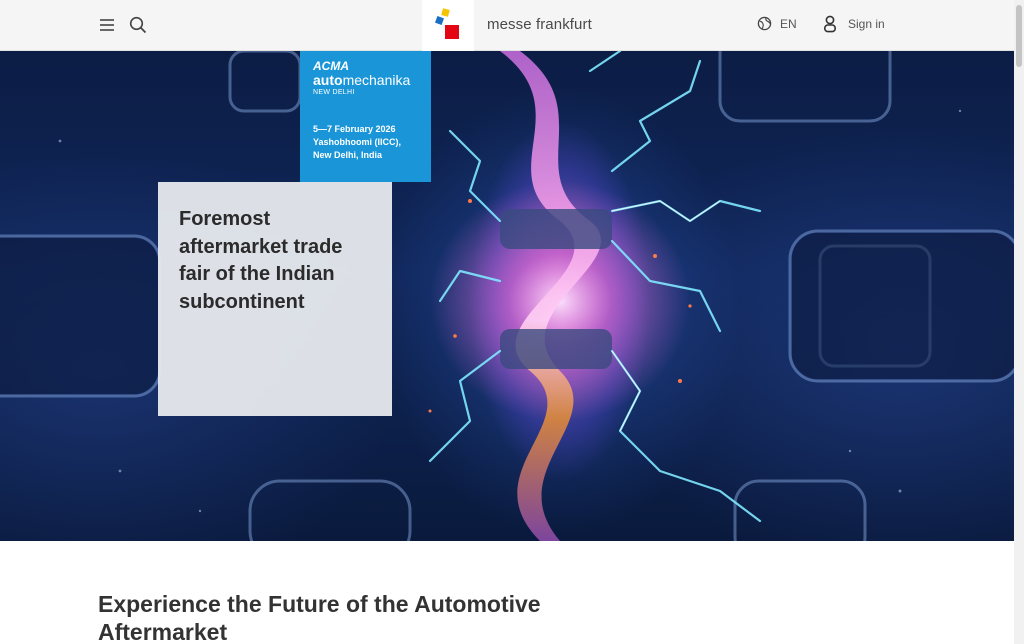 This screenshot has width=1024, height=644. Describe the element at coordinates (138, 25) in the screenshot. I see `search-icon` at that location.